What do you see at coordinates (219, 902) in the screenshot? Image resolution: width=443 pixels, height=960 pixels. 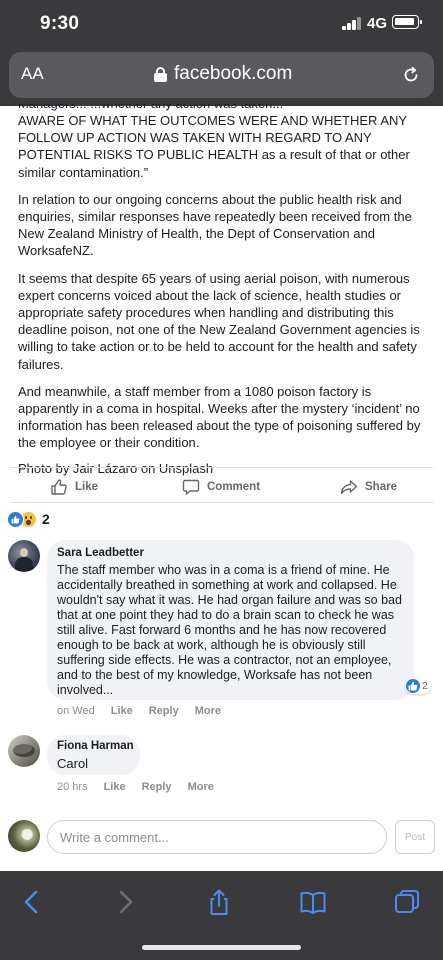 I see `share-icon` at bounding box center [219, 902].